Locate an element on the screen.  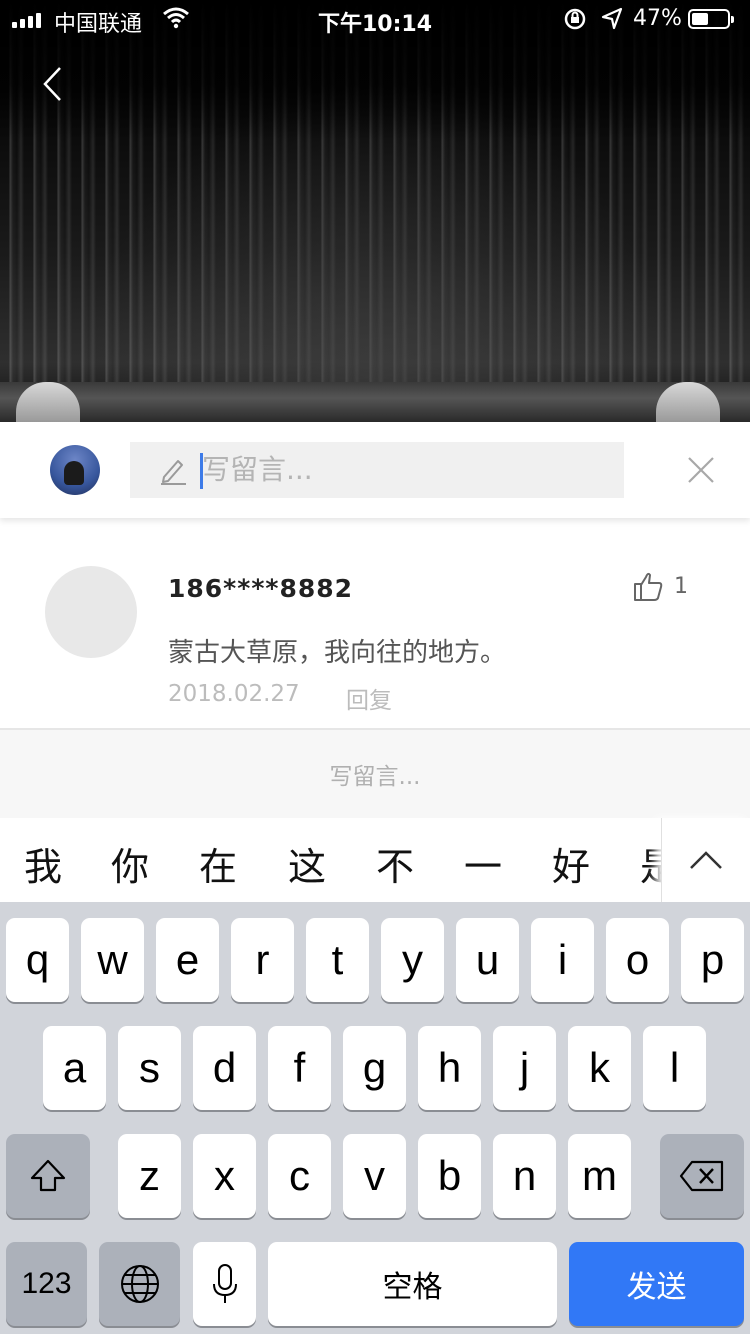
candidate-bar: 我 你 在 这 不 一 好 是 is located at coordinates (375, 860).